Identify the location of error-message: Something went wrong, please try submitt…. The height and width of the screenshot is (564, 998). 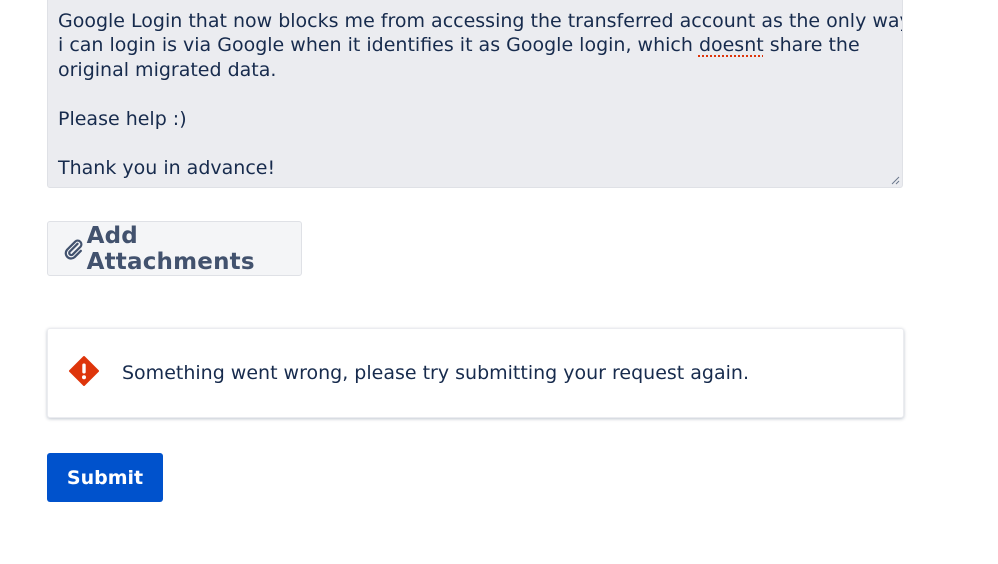
(435, 373).